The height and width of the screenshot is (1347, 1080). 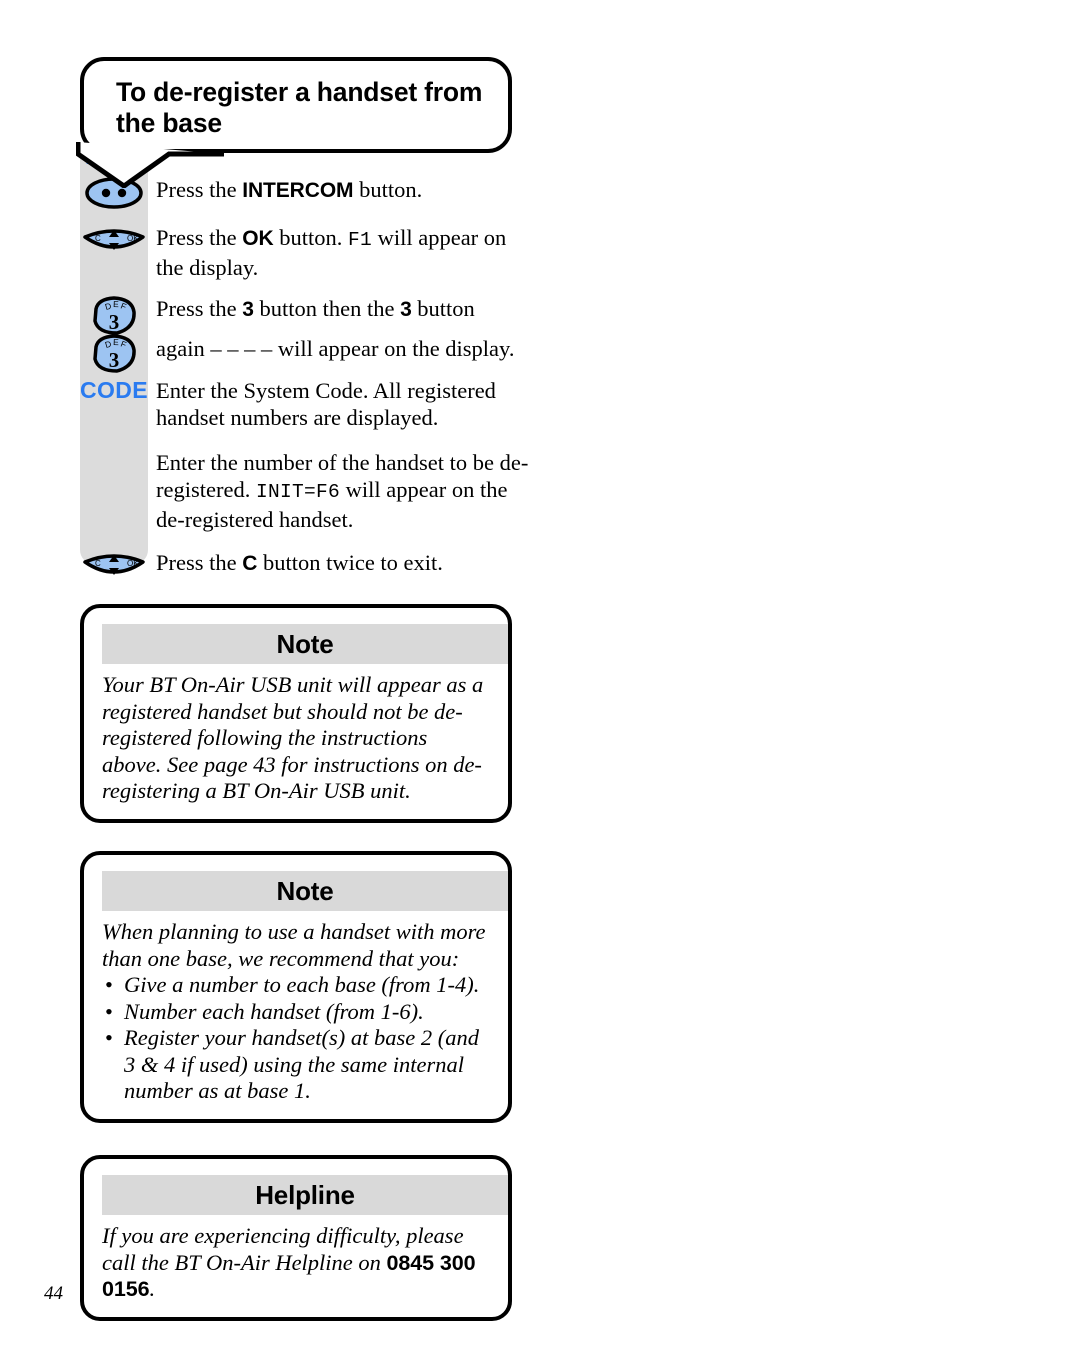 What do you see at coordinates (114, 390) in the screenshot?
I see `code-label-icon: CODE` at bounding box center [114, 390].